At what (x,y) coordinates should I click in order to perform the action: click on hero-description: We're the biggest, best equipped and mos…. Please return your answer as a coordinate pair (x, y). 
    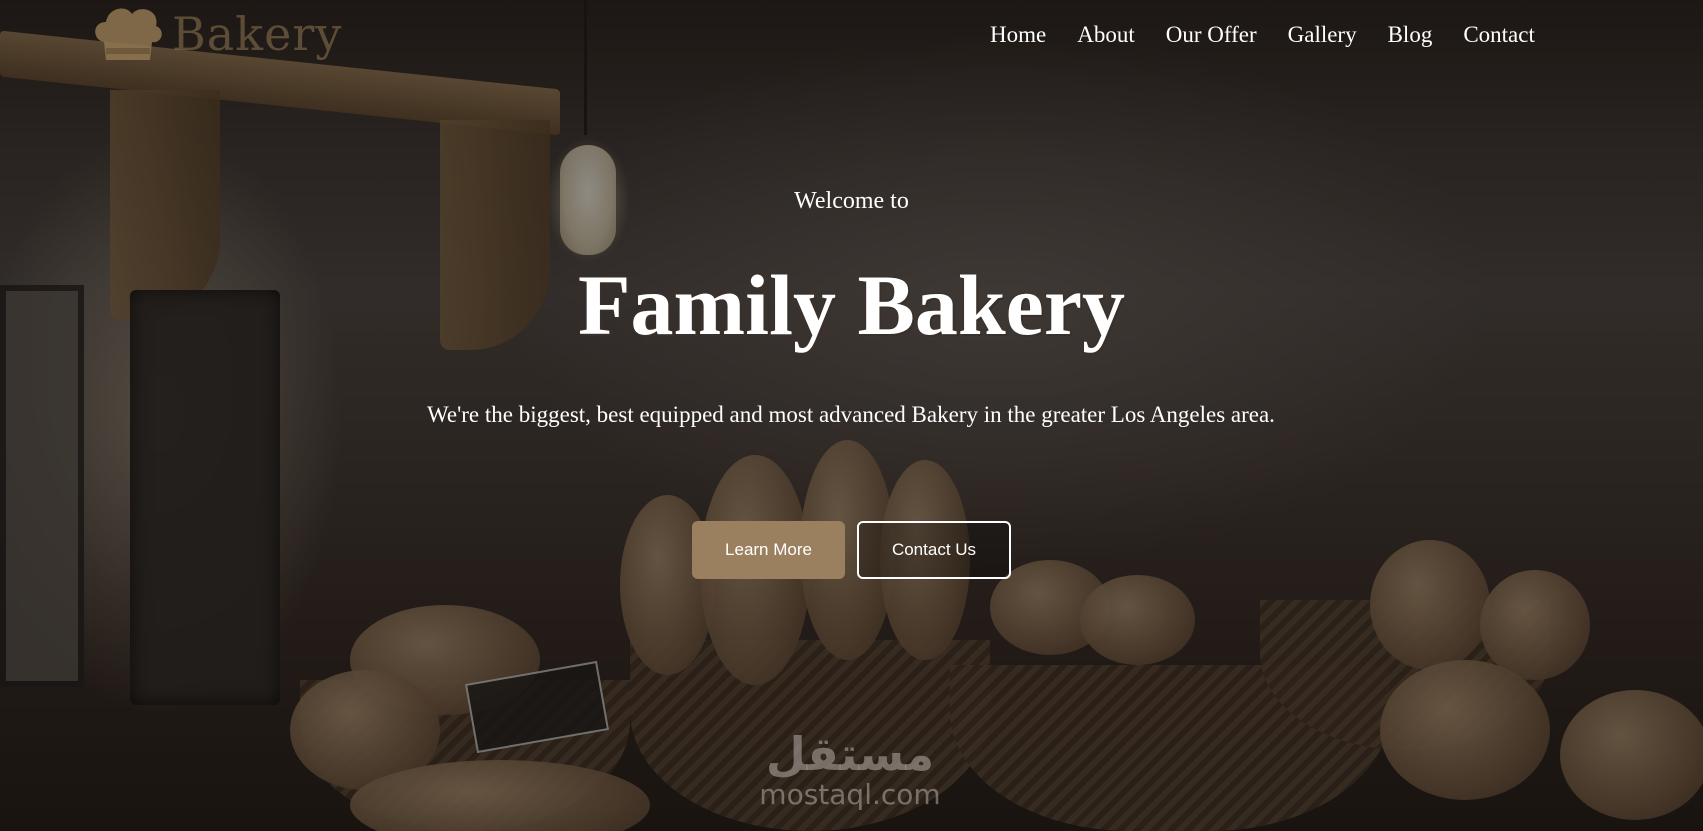
    Looking at the image, I should click on (851, 414).